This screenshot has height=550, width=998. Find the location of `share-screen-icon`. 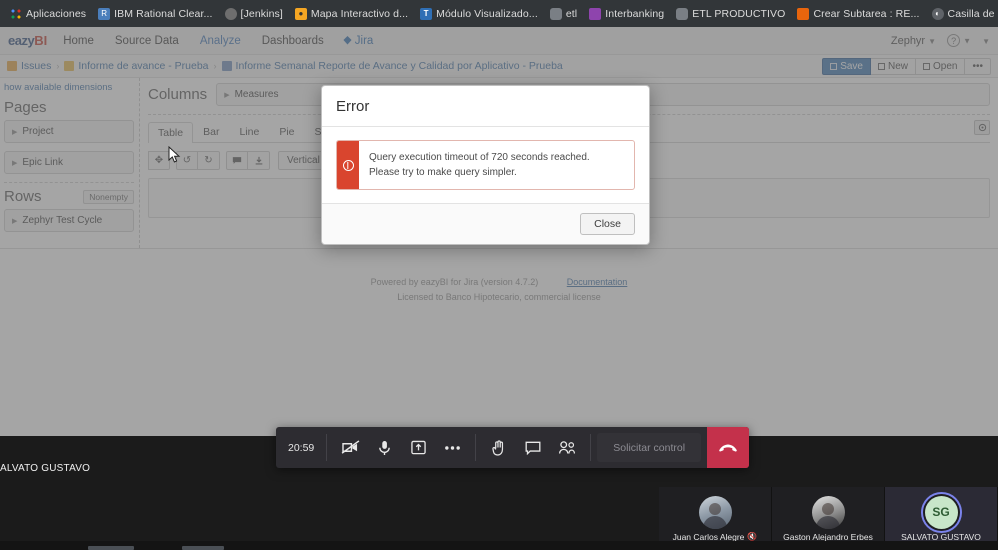

share-screen-icon is located at coordinates (418, 447).